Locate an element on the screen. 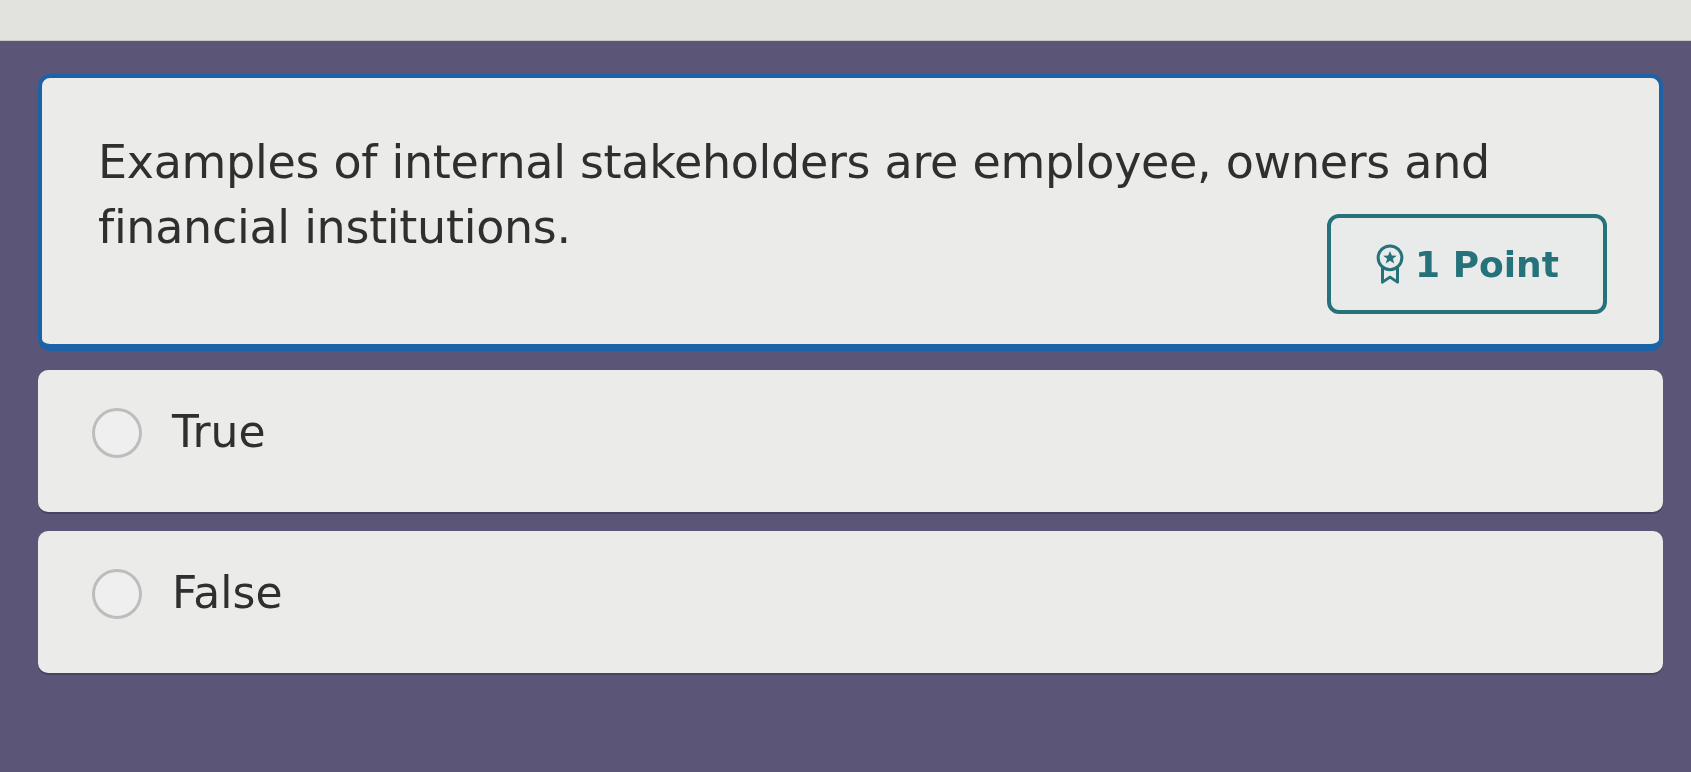  option-label: False is located at coordinates (227, 593).